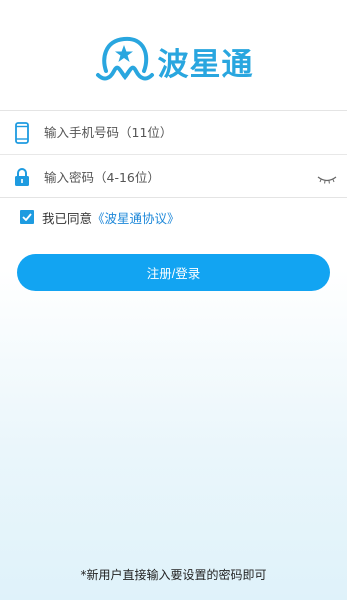  What do you see at coordinates (124, 58) in the screenshot?
I see `logo-mark-icon` at bounding box center [124, 58].